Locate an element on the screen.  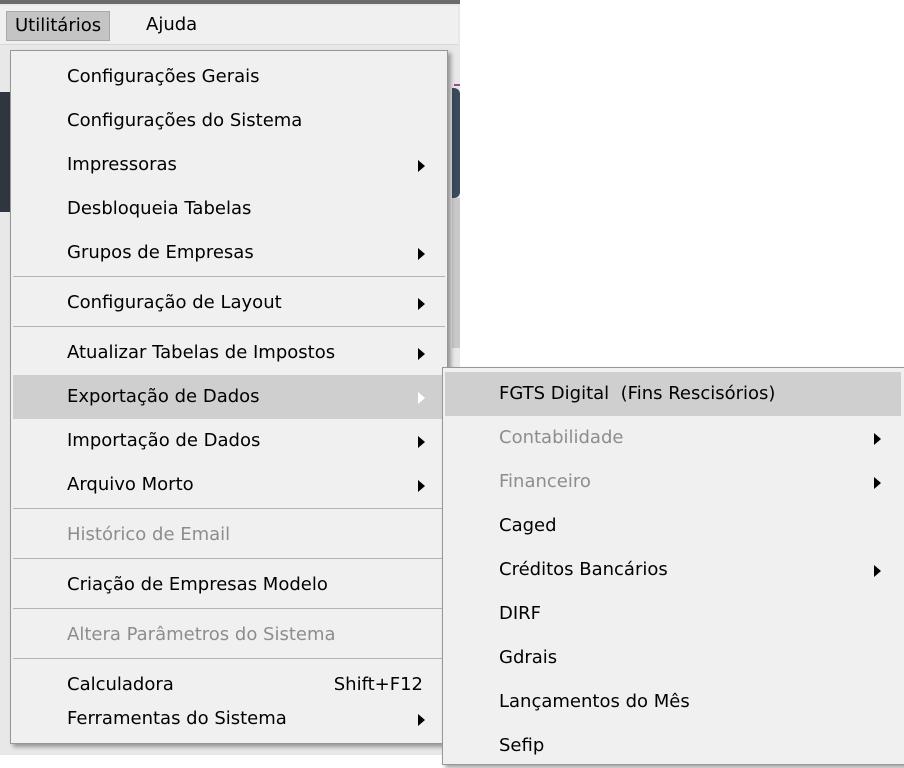
submenu-item-sefip: Sefip is located at coordinates (673, 746).